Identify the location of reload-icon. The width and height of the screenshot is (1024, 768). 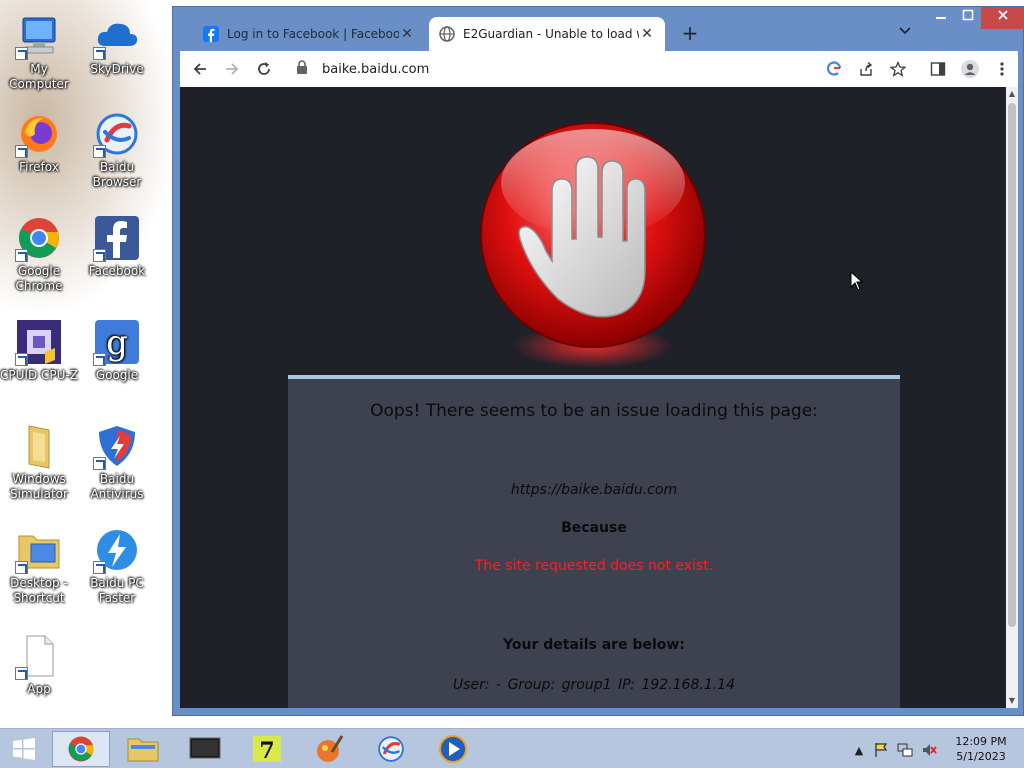
(264, 69).